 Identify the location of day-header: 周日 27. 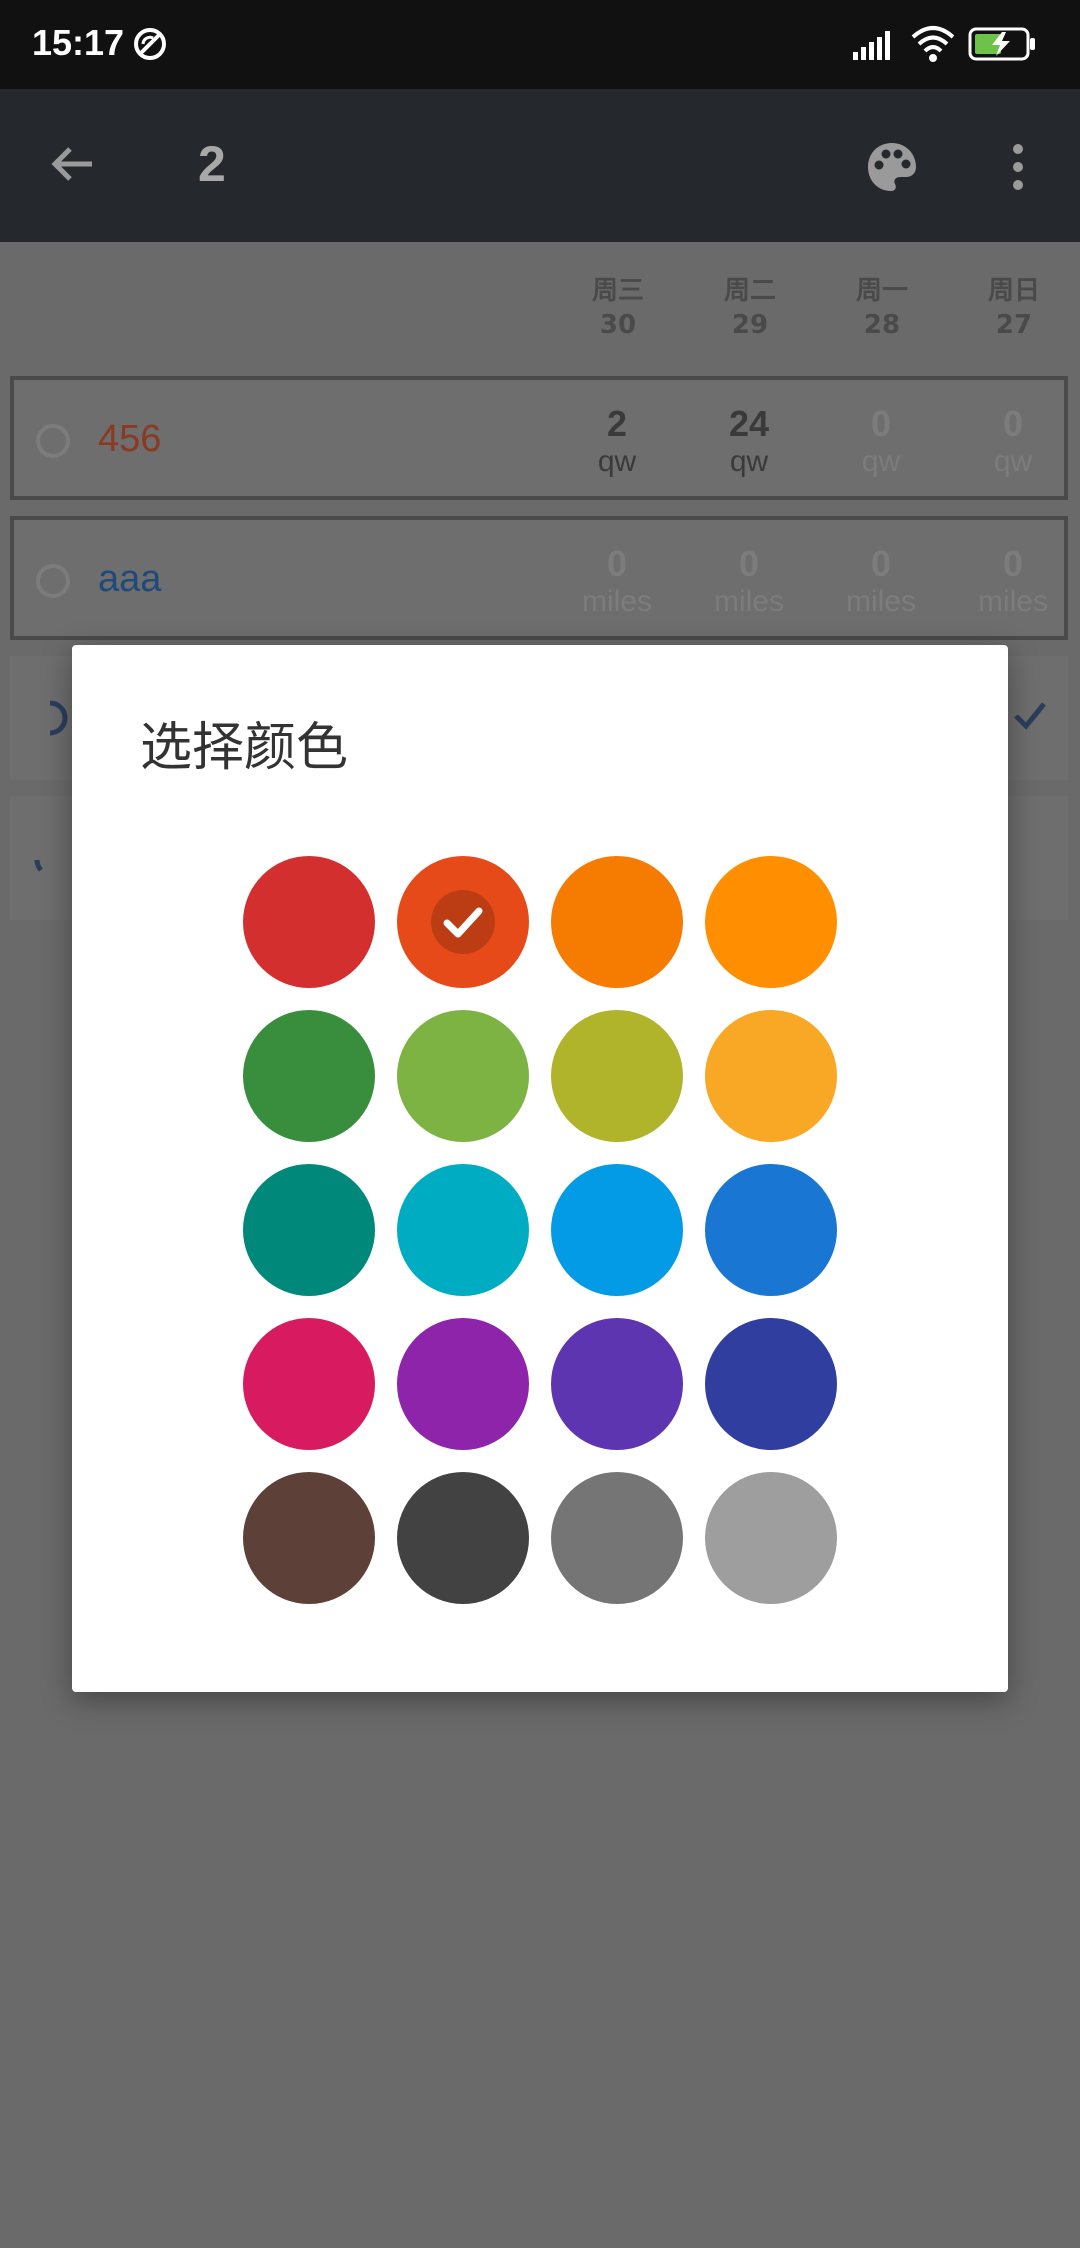
(1014, 308).